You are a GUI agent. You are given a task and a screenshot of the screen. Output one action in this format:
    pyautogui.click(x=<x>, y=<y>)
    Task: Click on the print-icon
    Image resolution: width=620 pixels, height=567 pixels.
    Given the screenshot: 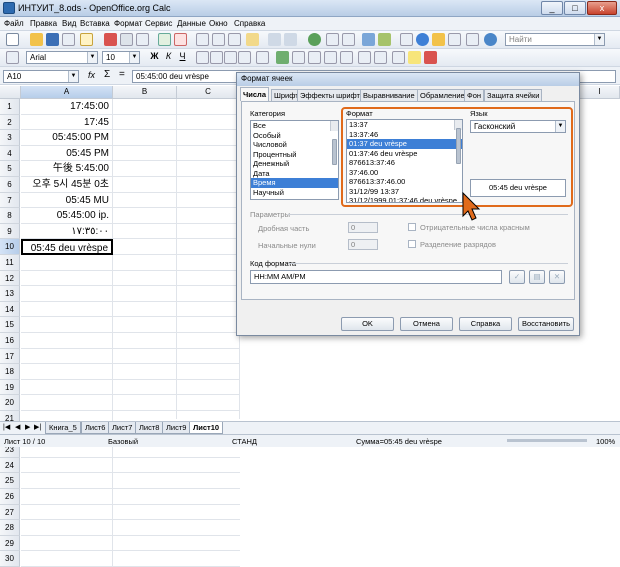 What is the action you would take?
    pyautogui.click(x=126, y=39)
    